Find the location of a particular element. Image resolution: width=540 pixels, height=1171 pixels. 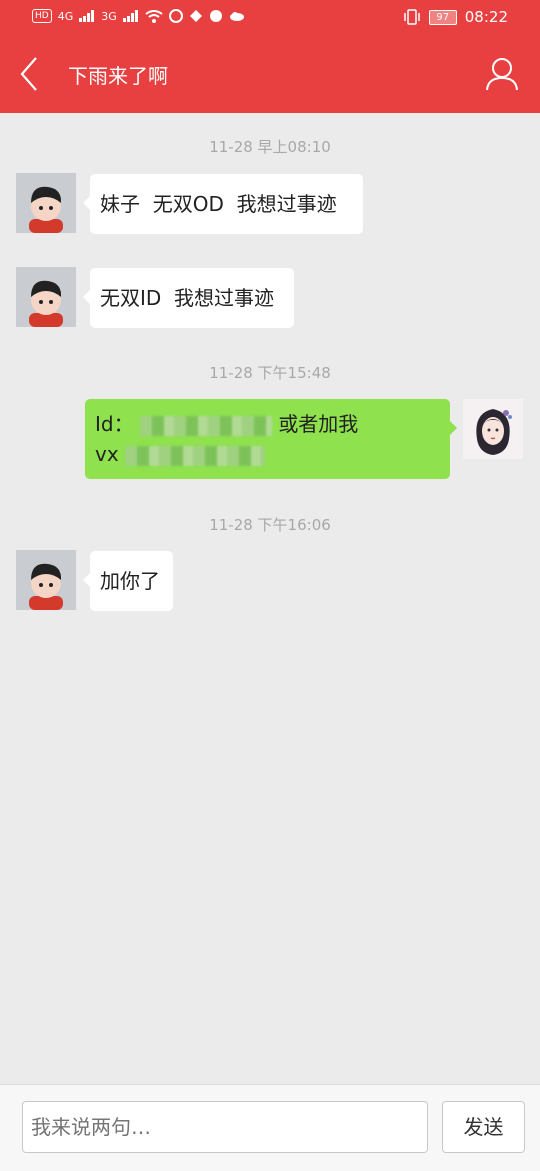

my-avatar is located at coordinates (493, 429).